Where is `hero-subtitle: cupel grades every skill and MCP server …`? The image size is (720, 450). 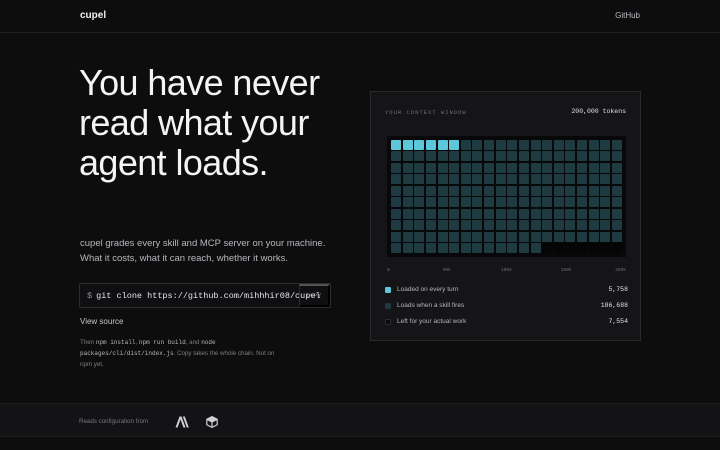
hero-subtitle: cupel grades every skill and MCP server … is located at coordinates (203, 251).